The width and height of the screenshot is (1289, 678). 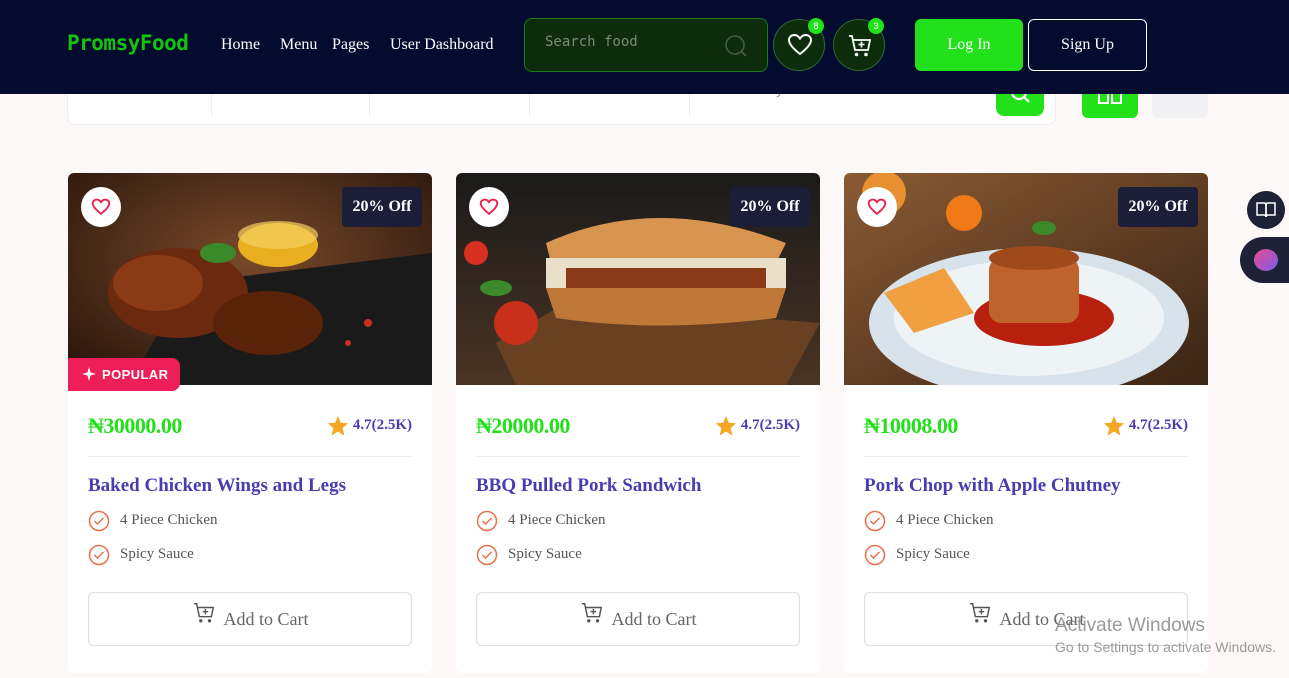 I want to click on signup-button: Sign Up, so click(x=1087, y=45).